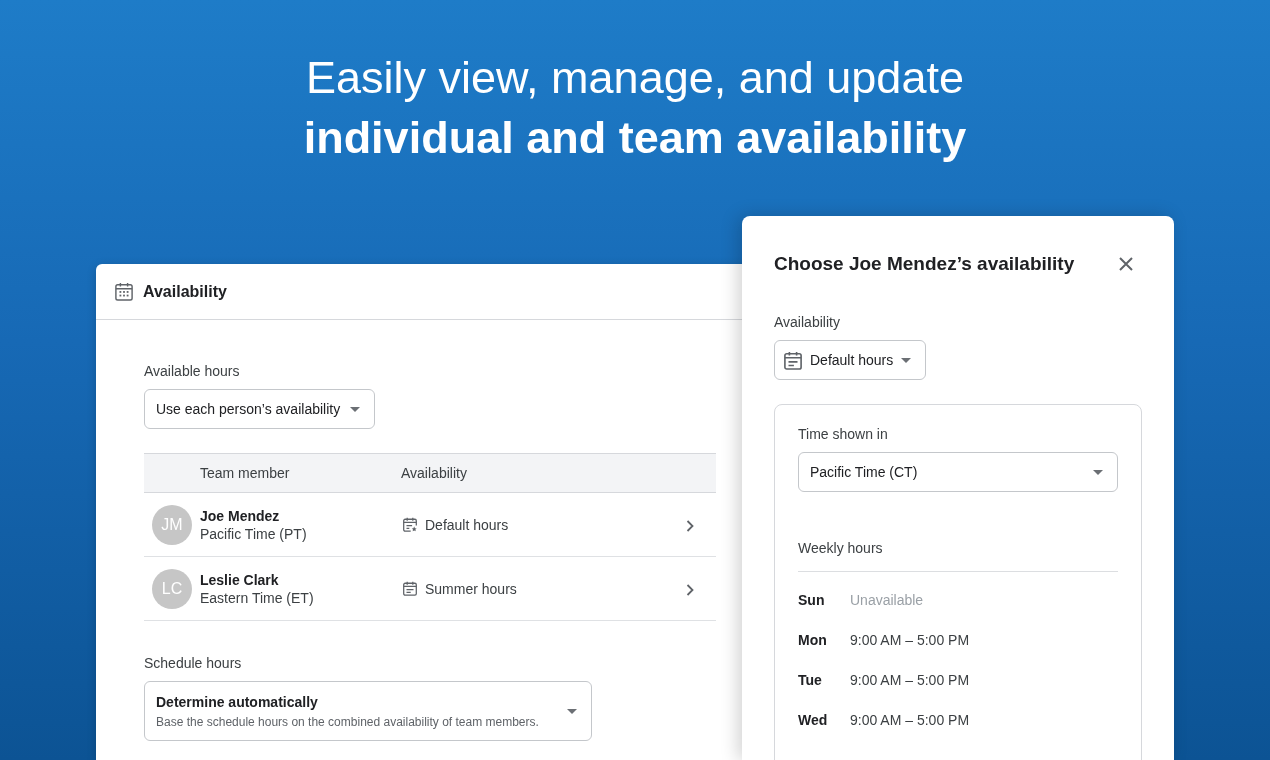 Image resolution: width=1270 pixels, height=760 pixels. I want to click on day-label: Tue, so click(810, 680).